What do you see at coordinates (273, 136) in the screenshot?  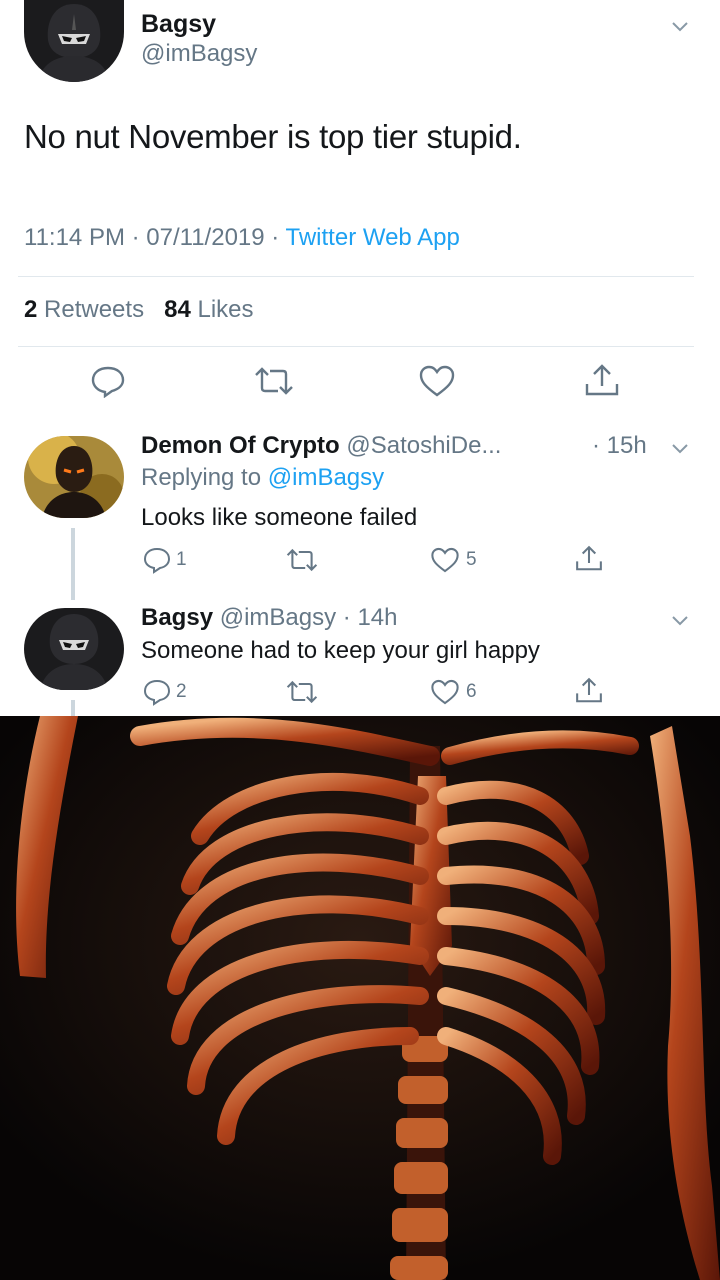 I see `tweet-text: No nut November is top tier stupid.` at bounding box center [273, 136].